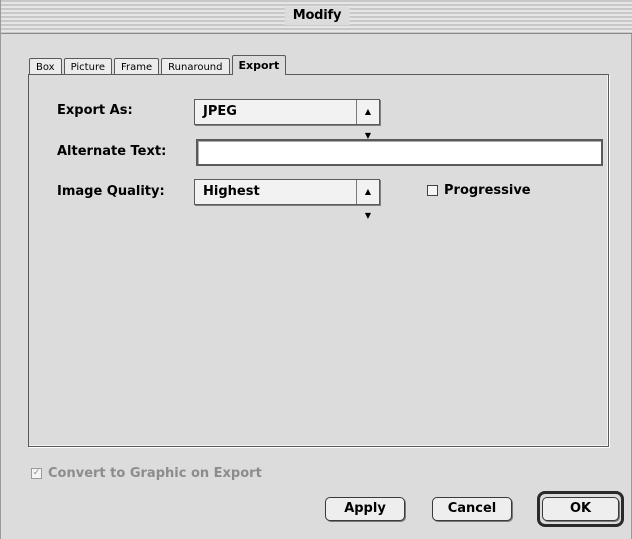  What do you see at coordinates (220, 111) in the screenshot?
I see `export-as-value: JPEG` at bounding box center [220, 111].